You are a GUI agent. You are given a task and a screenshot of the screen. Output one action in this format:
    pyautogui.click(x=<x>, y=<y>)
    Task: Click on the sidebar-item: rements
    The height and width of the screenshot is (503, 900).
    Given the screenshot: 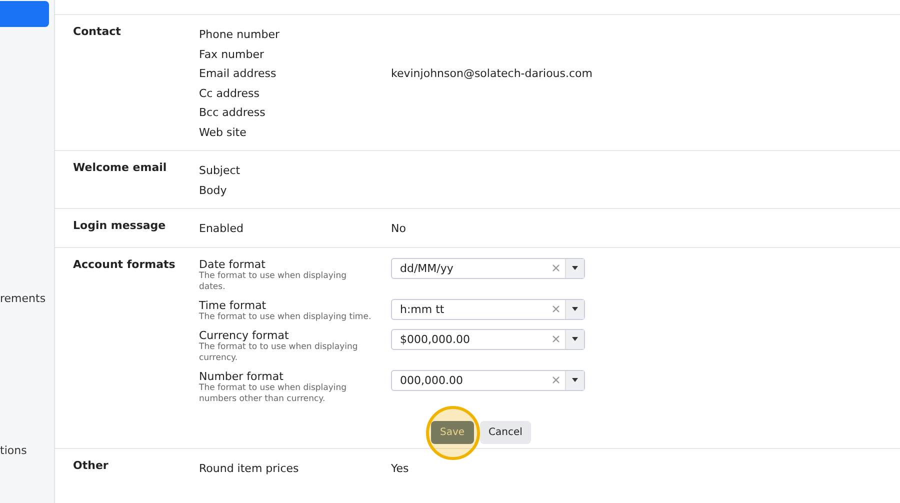 What is the action you would take?
    pyautogui.click(x=27, y=298)
    